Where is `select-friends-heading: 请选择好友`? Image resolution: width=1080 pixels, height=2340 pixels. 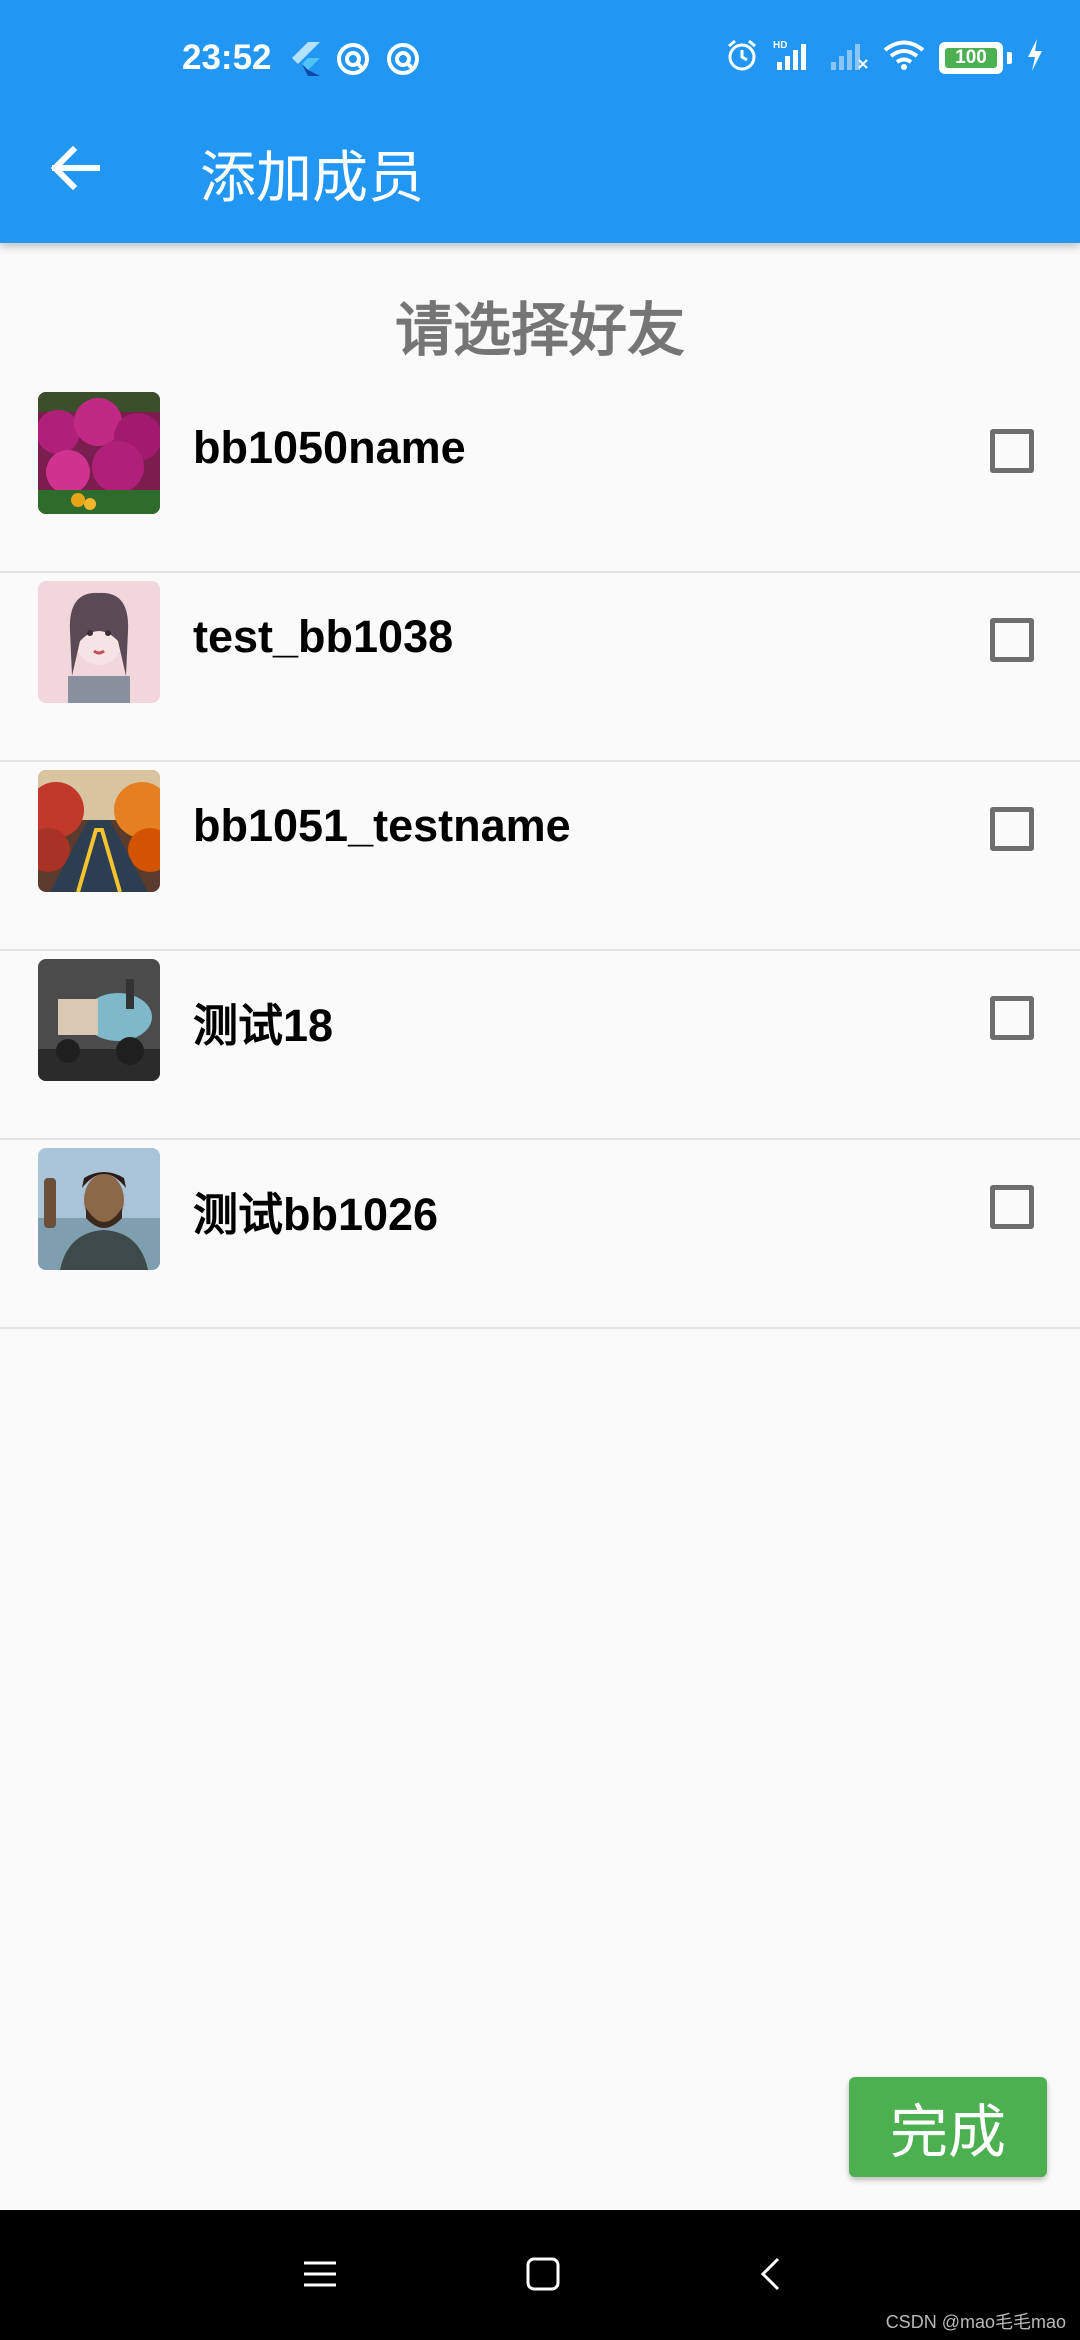 select-friends-heading: 请选择好友 is located at coordinates (539, 330).